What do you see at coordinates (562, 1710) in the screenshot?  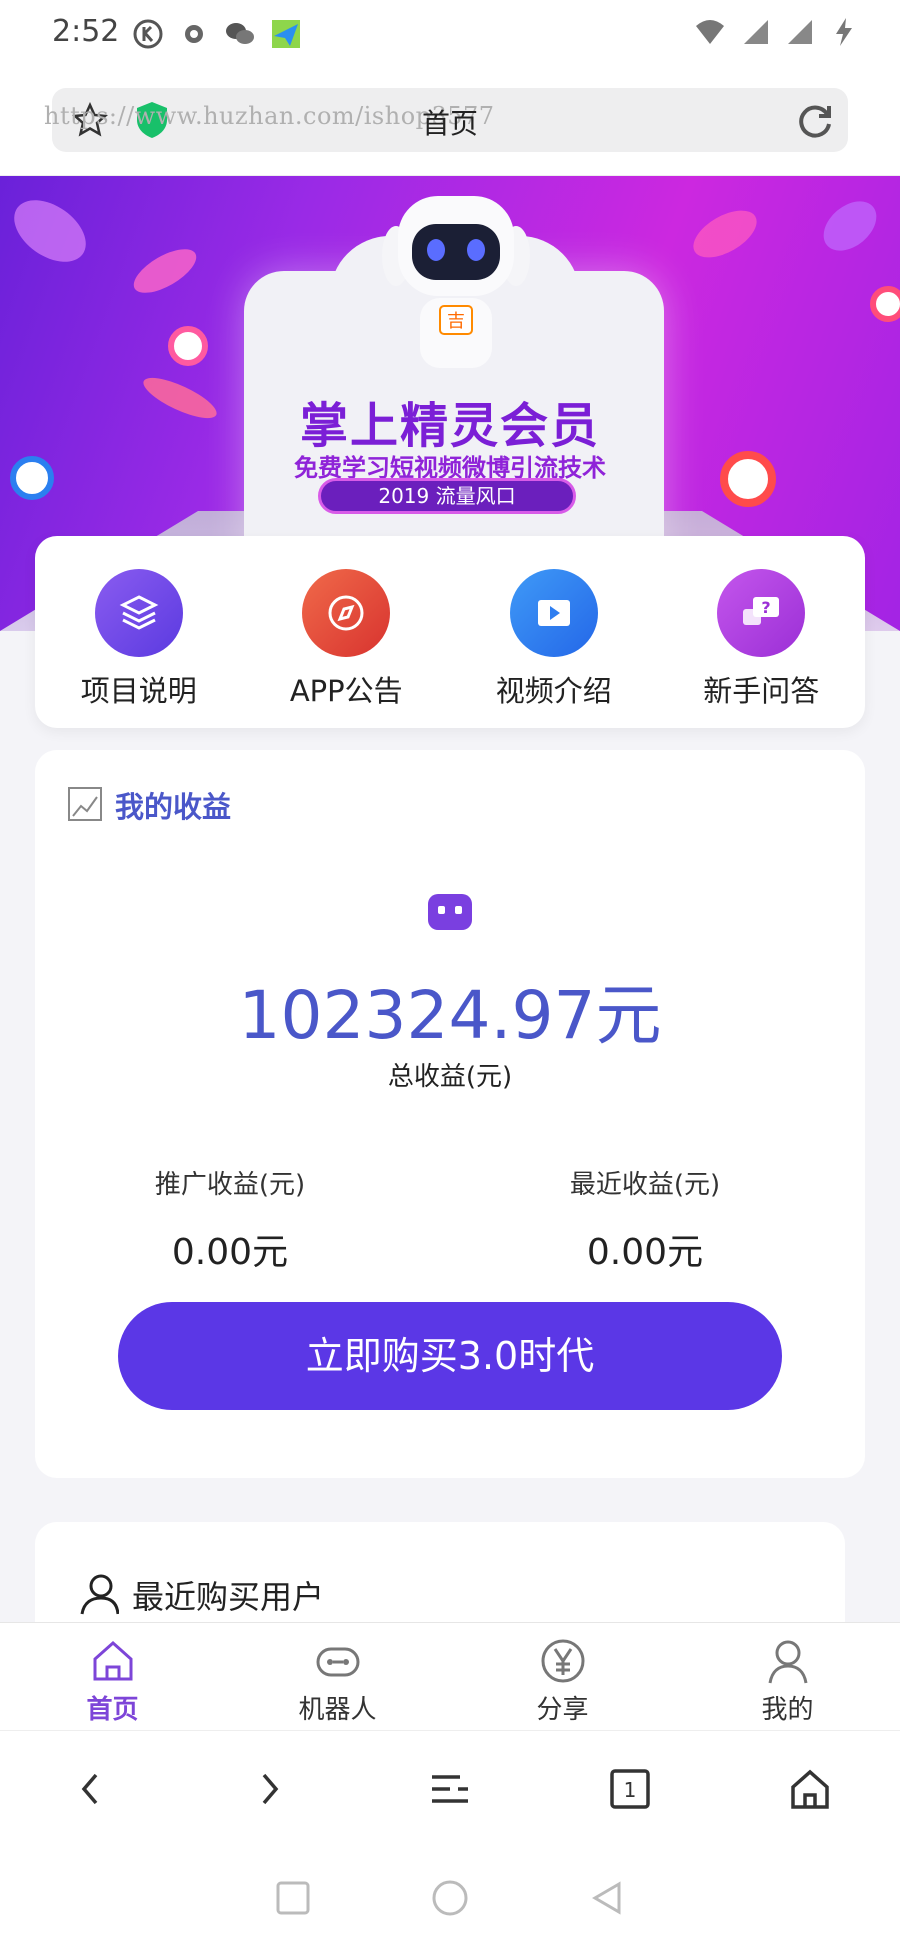 I see `tab-label: 分享` at bounding box center [562, 1710].